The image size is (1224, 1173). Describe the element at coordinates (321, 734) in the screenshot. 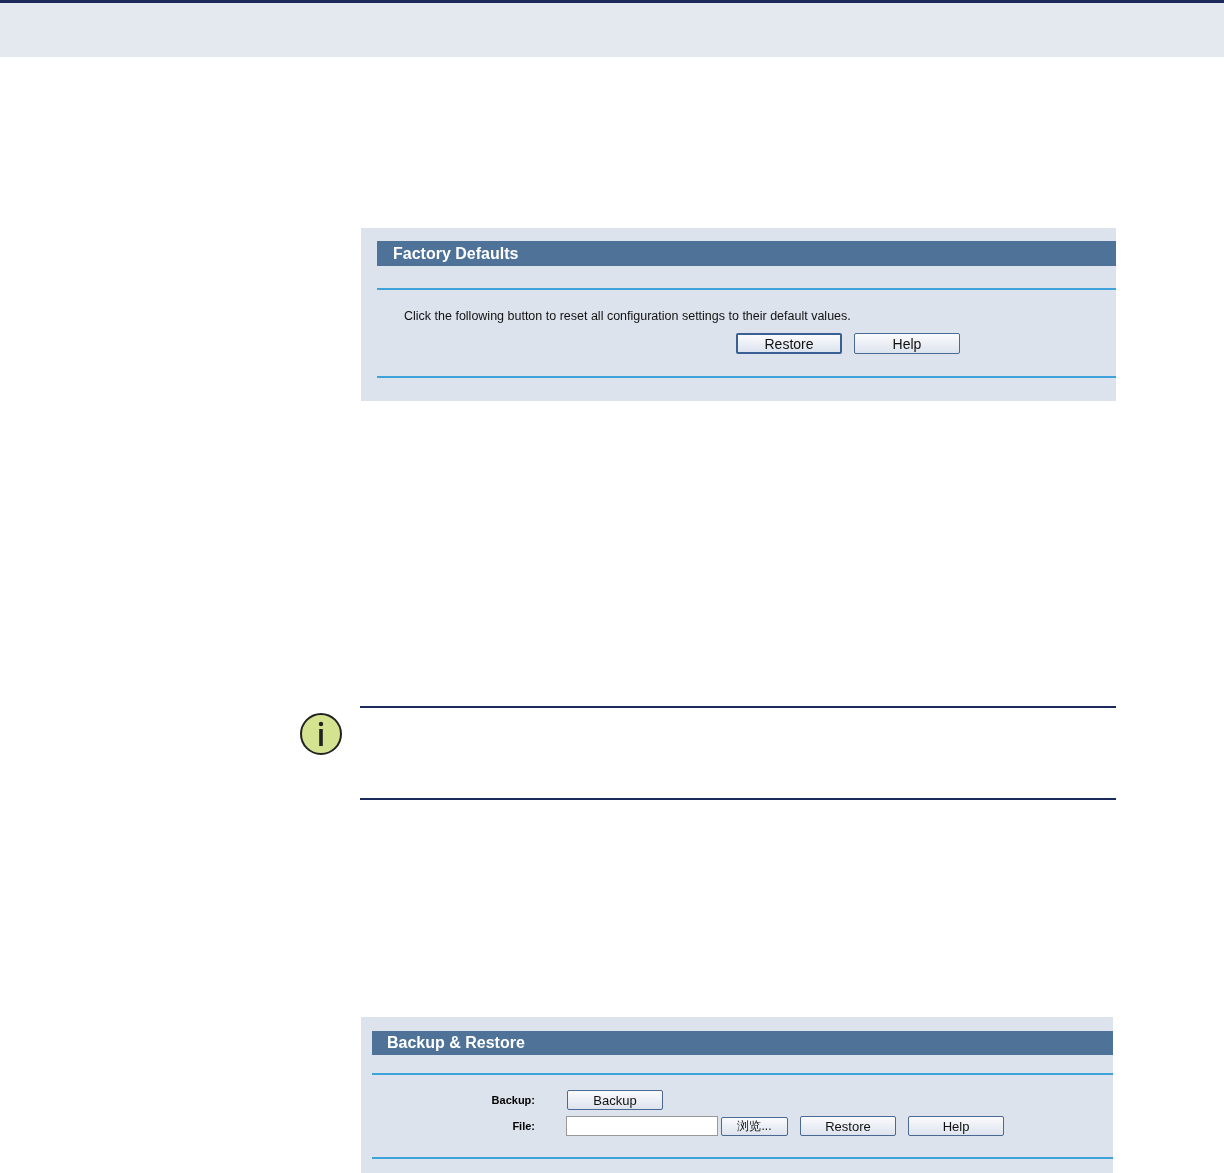

I see `info-icon` at that location.